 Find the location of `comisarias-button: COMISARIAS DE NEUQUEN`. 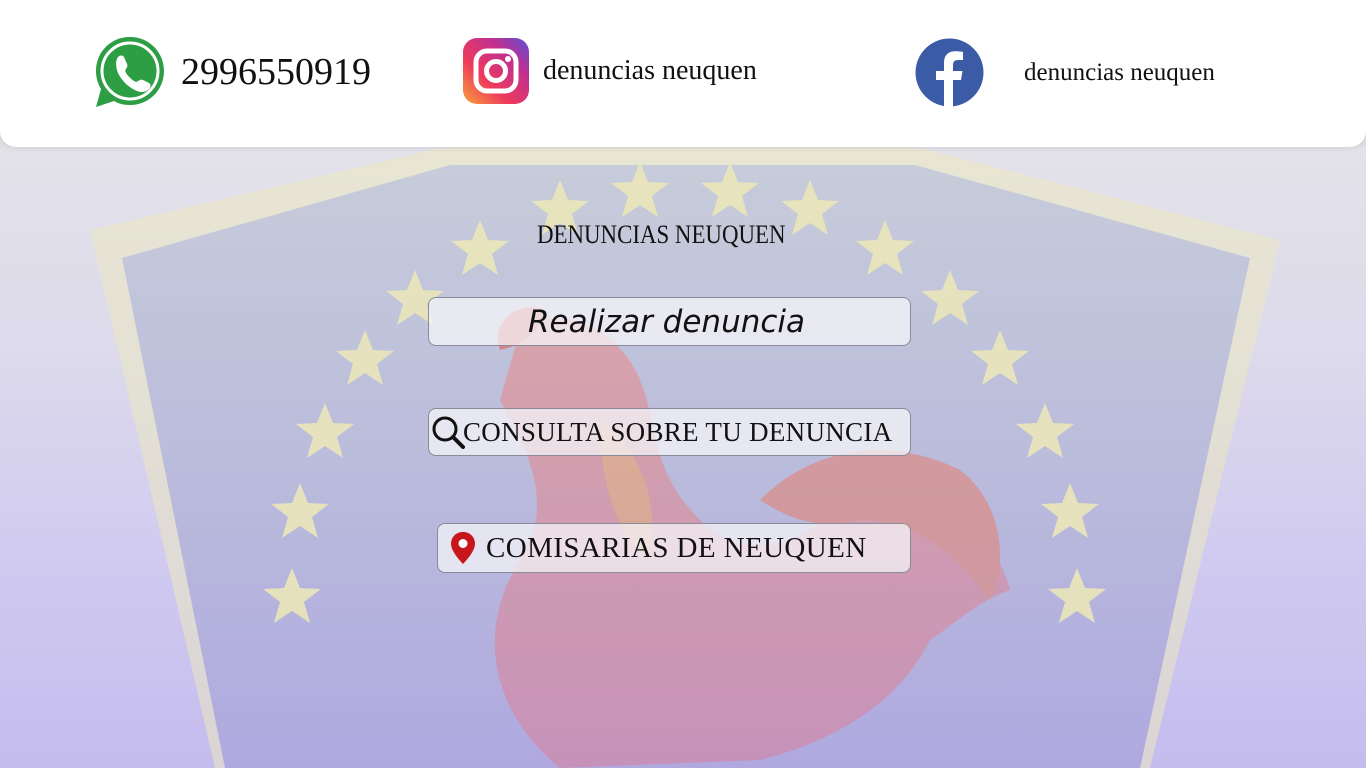

comisarias-button: COMISARIAS DE NEUQUEN is located at coordinates (674, 548).